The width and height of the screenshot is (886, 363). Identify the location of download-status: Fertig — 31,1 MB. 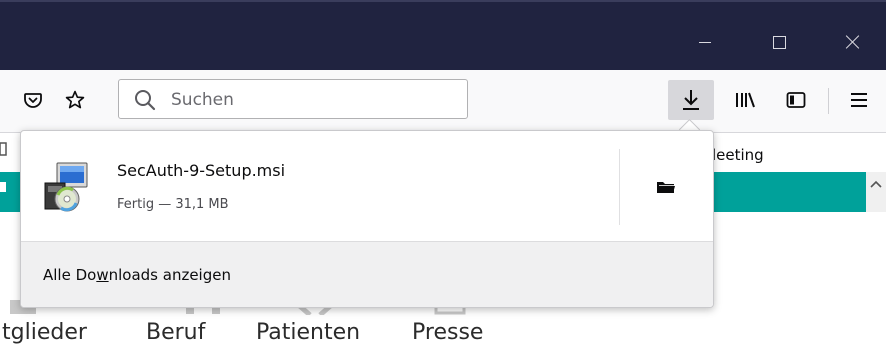
(173, 204).